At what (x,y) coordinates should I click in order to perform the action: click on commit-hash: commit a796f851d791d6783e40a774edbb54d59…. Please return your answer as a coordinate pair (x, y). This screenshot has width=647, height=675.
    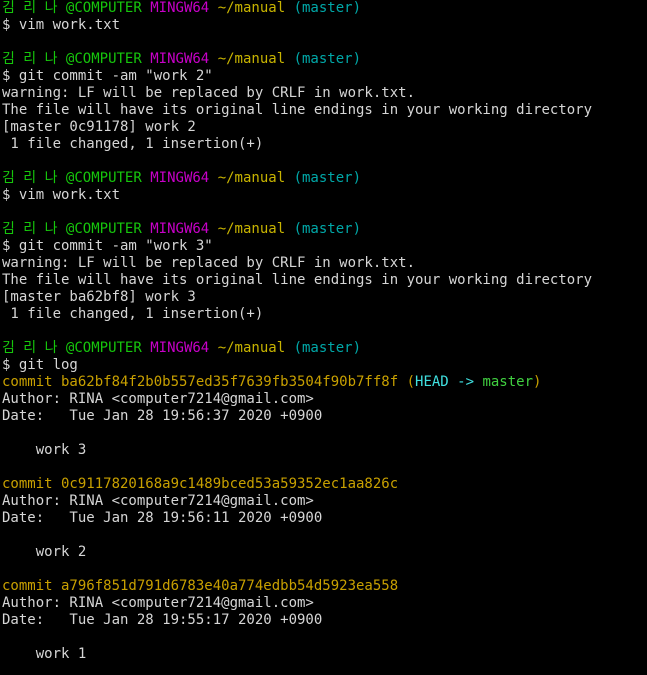
    Looking at the image, I should click on (200, 586).